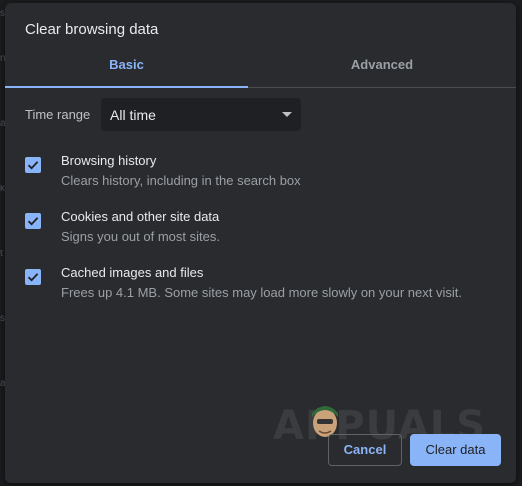 The width and height of the screenshot is (522, 486). Describe the element at coordinates (126, 67) in the screenshot. I see `tab-basic: Basic` at that location.